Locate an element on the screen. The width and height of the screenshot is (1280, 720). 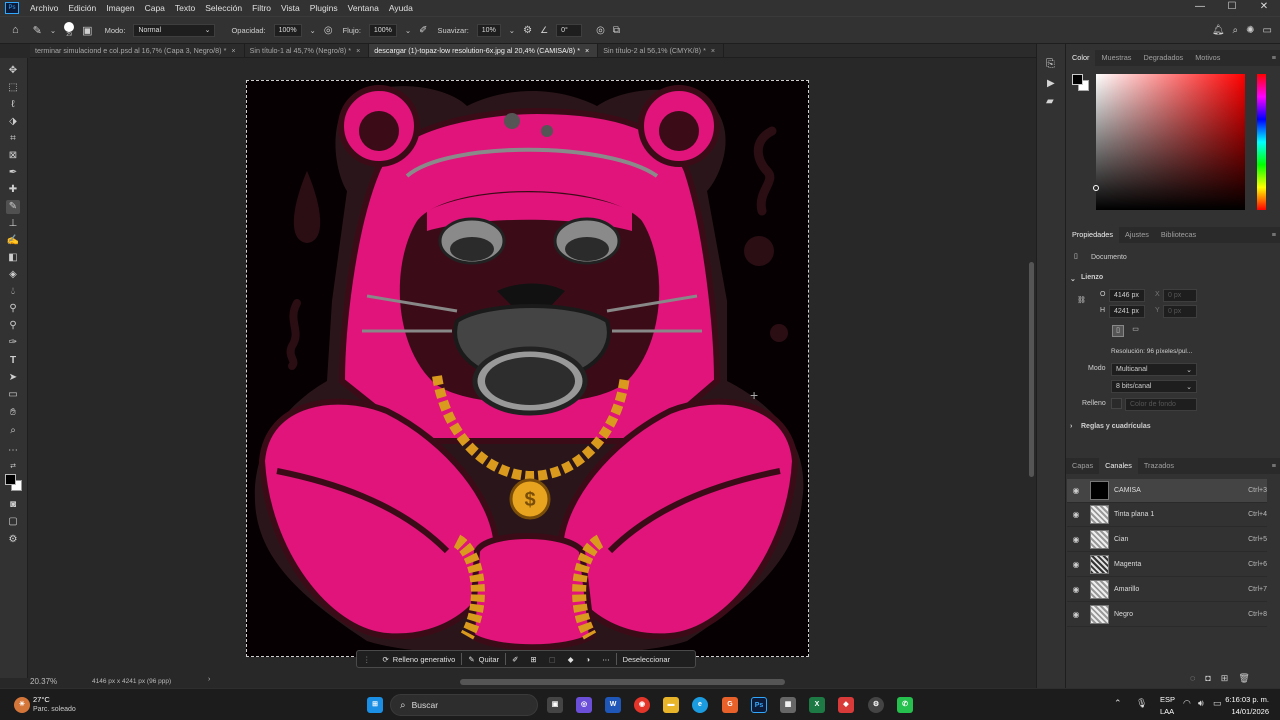
channel-row-camisa: ◉ CAMISA Ctrl+3 is located at coordinates (1167, 491).